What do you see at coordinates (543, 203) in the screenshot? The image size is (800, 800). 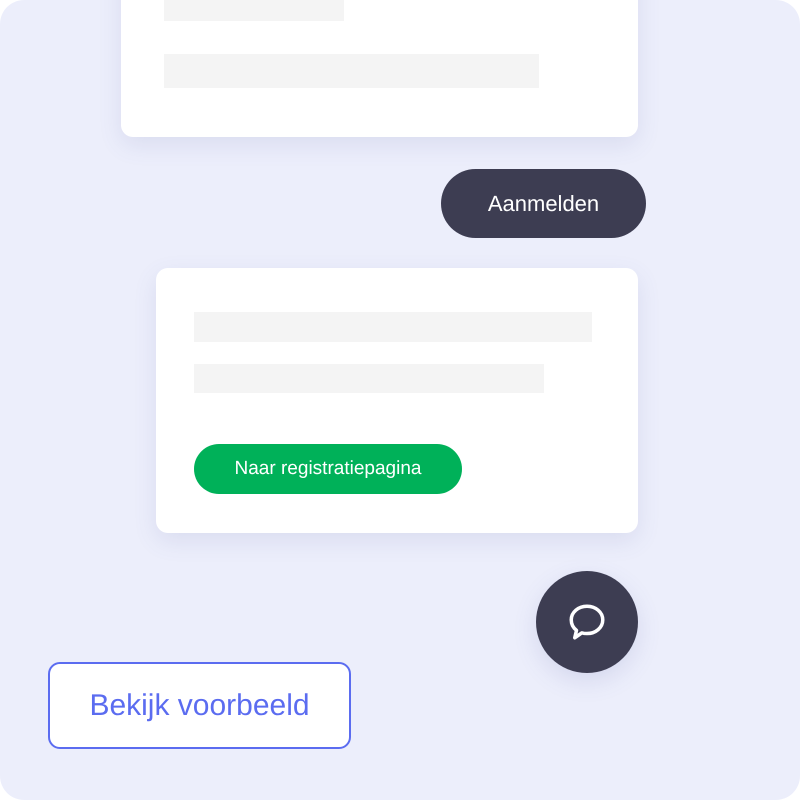 I see `login-button: Aanmelden` at bounding box center [543, 203].